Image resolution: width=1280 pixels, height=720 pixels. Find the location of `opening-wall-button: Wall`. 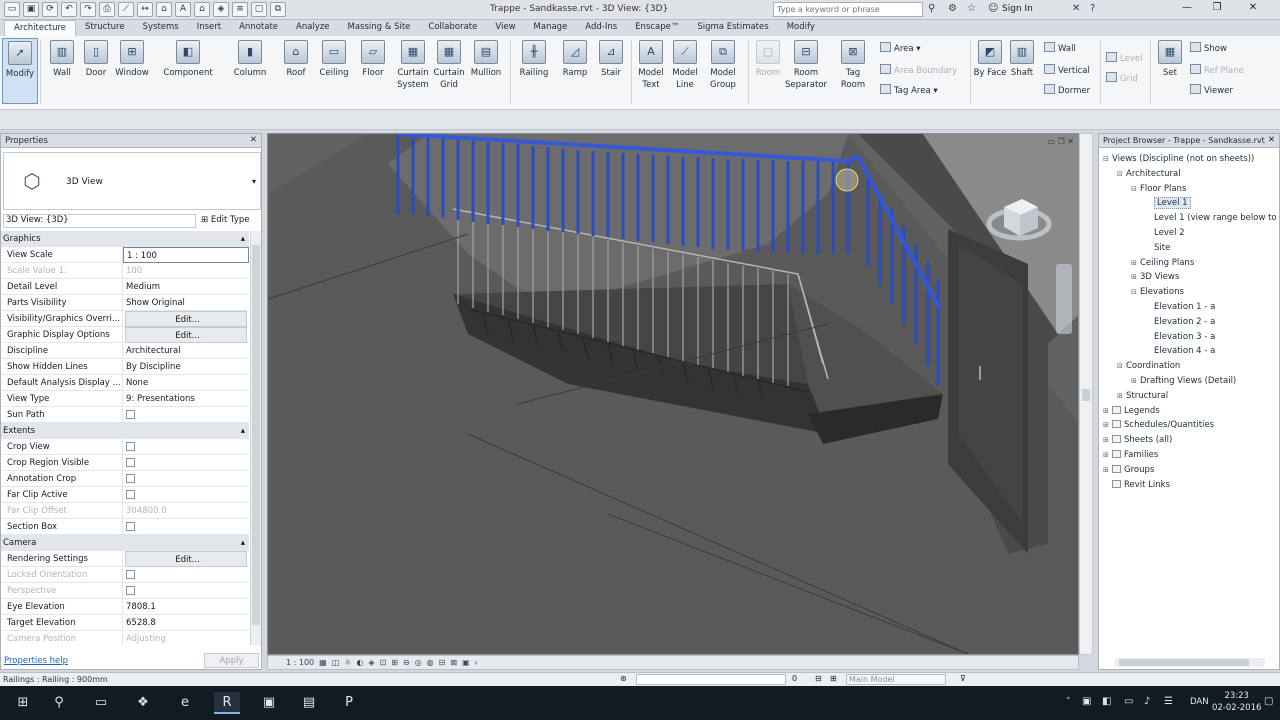

opening-wall-button: Wall is located at coordinates (1060, 48).